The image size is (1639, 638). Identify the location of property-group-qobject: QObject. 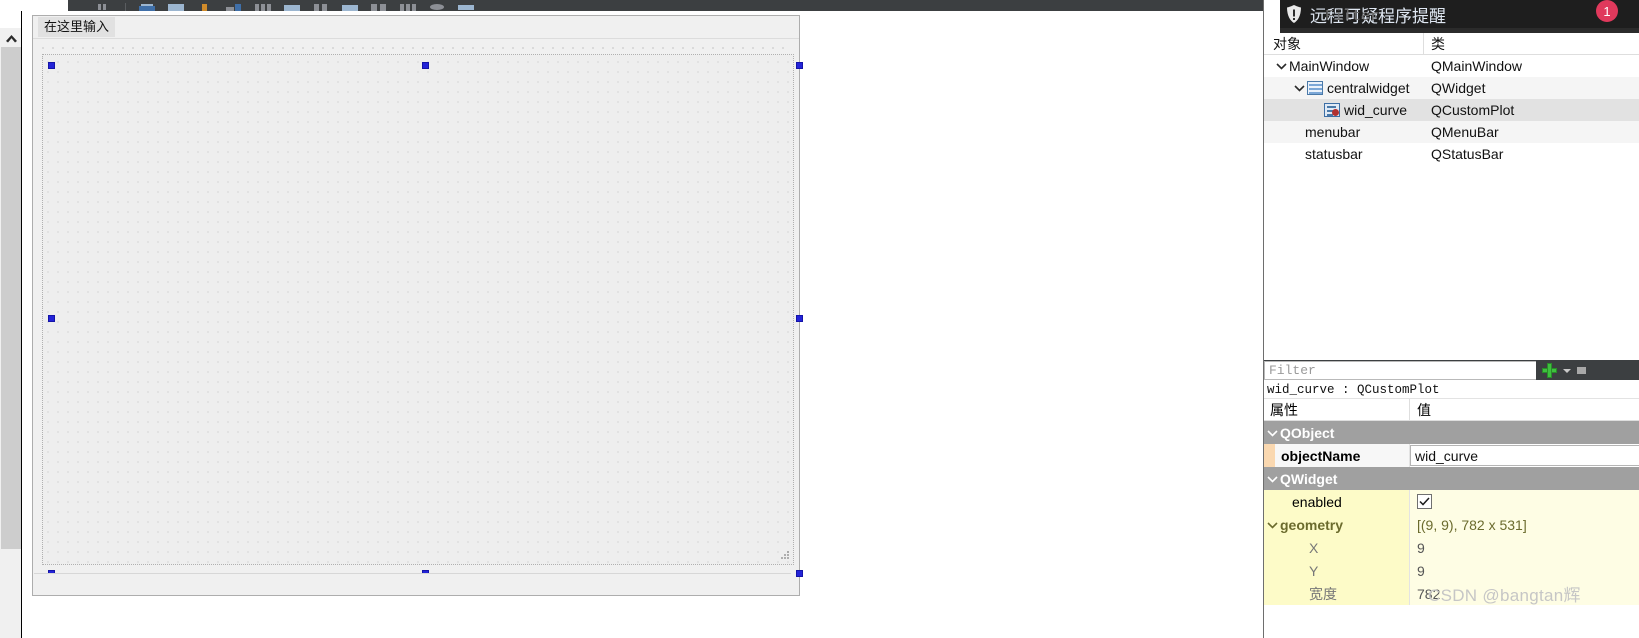
(1451, 432).